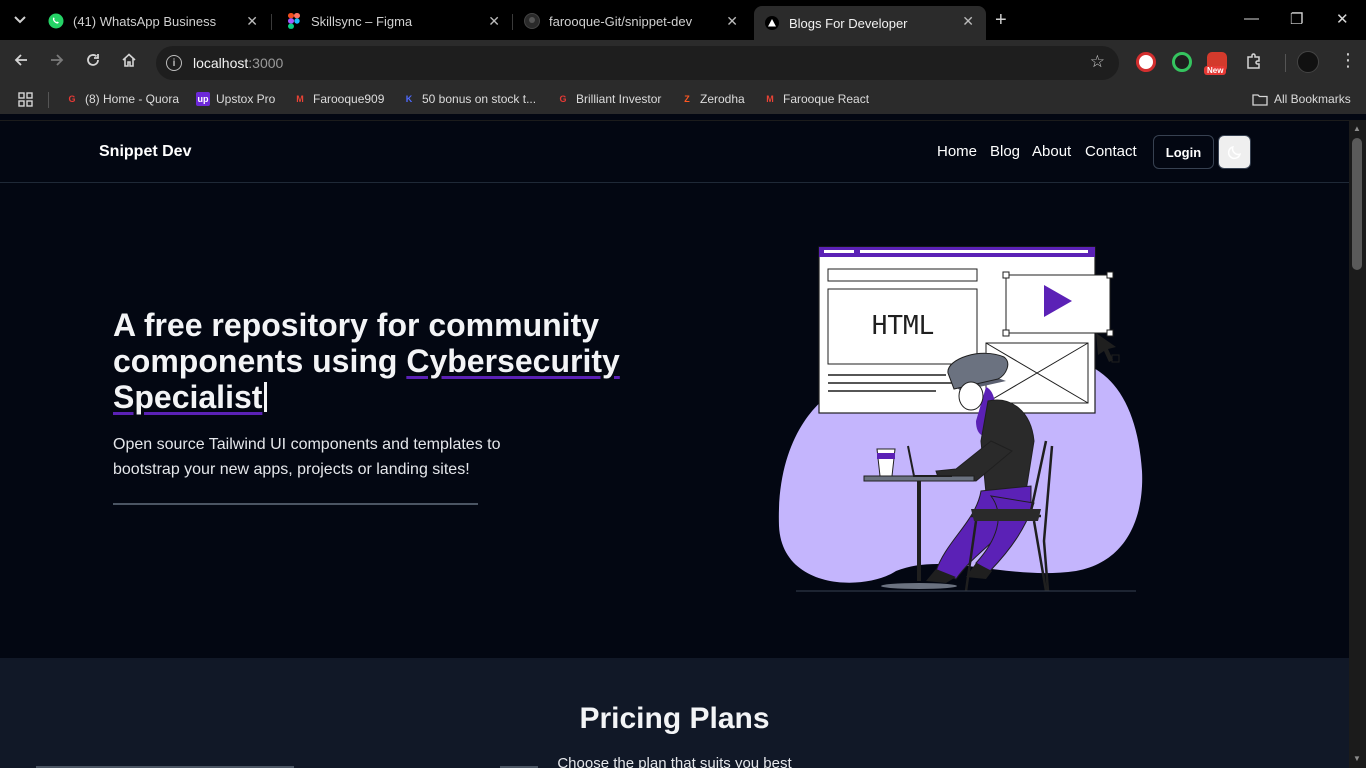 The height and width of the screenshot is (768, 1366). What do you see at coordinates (1001, 20) in the screenshot?
I see `new-tab-button: +` at bounding box center [1001, 20].